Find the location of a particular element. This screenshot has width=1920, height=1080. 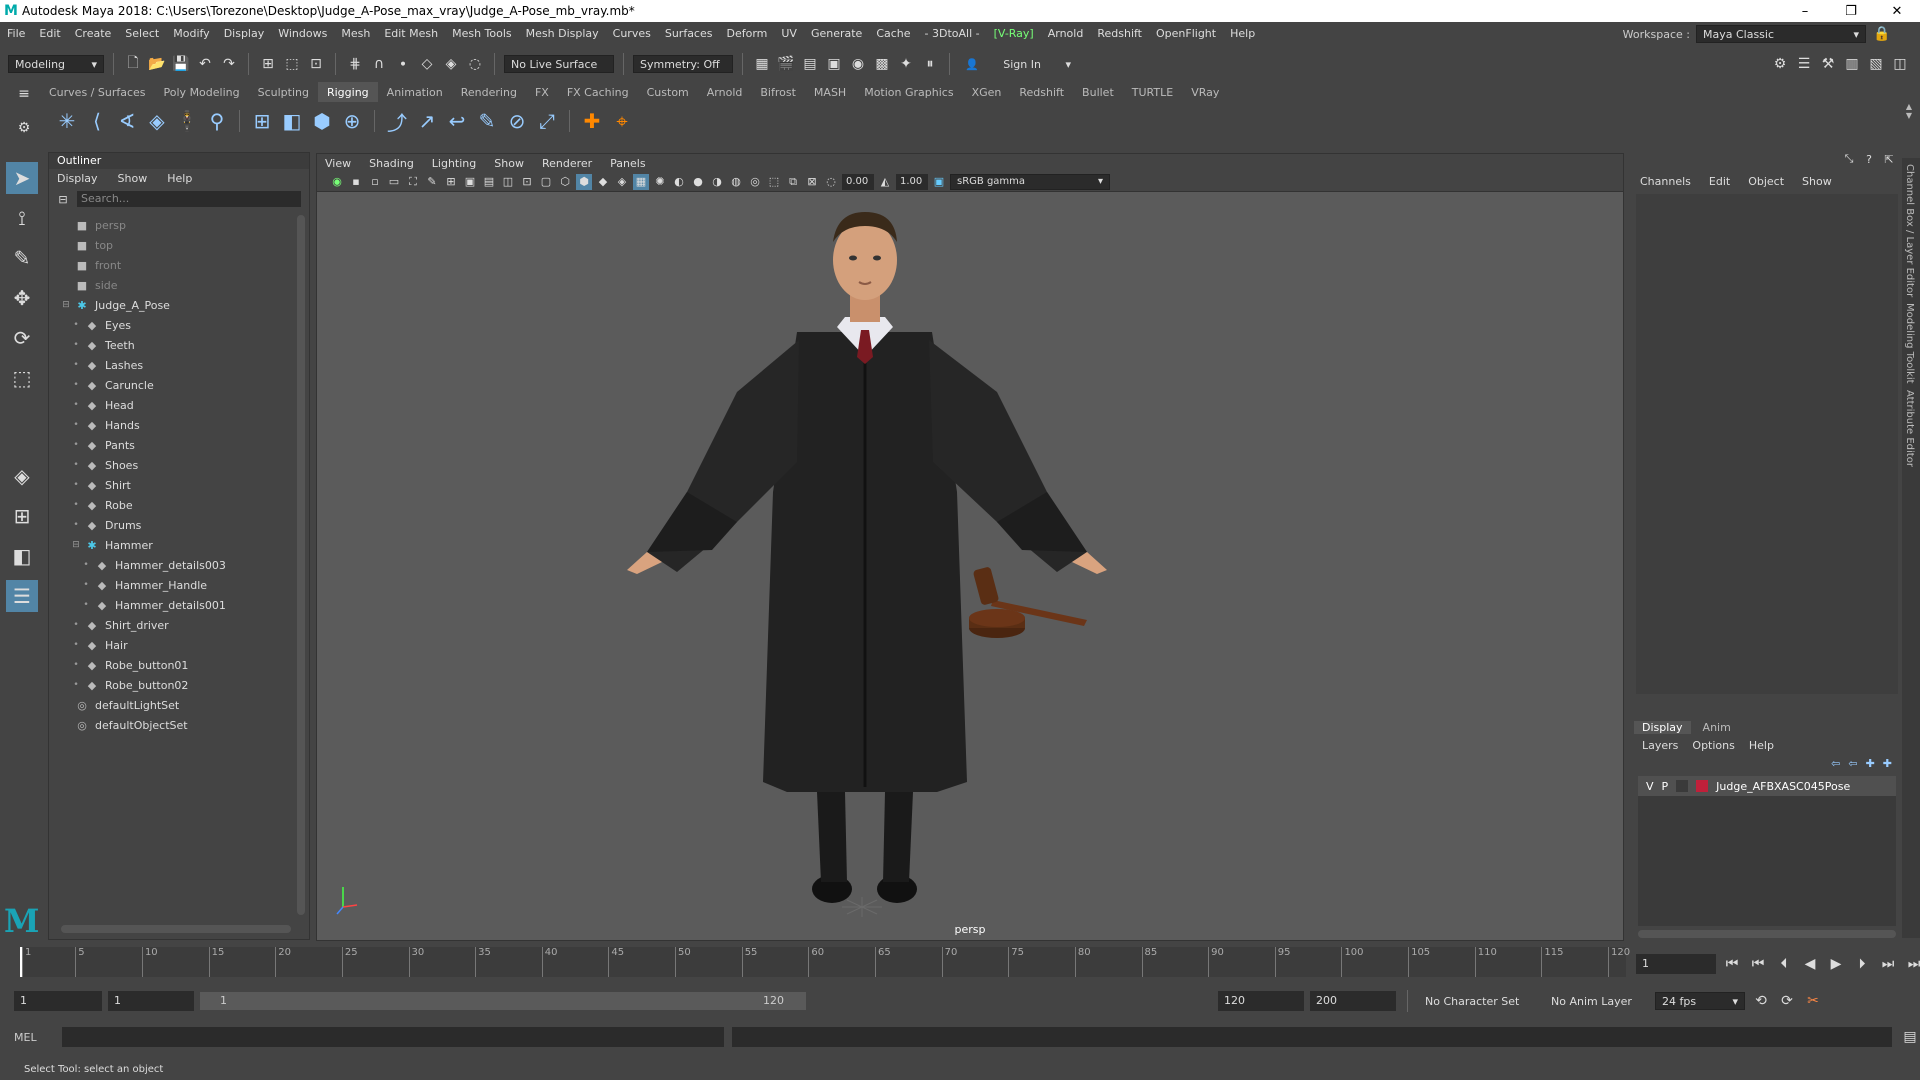

animation-prefs-icon: ✂ is located at coordinates (1813, 1001).